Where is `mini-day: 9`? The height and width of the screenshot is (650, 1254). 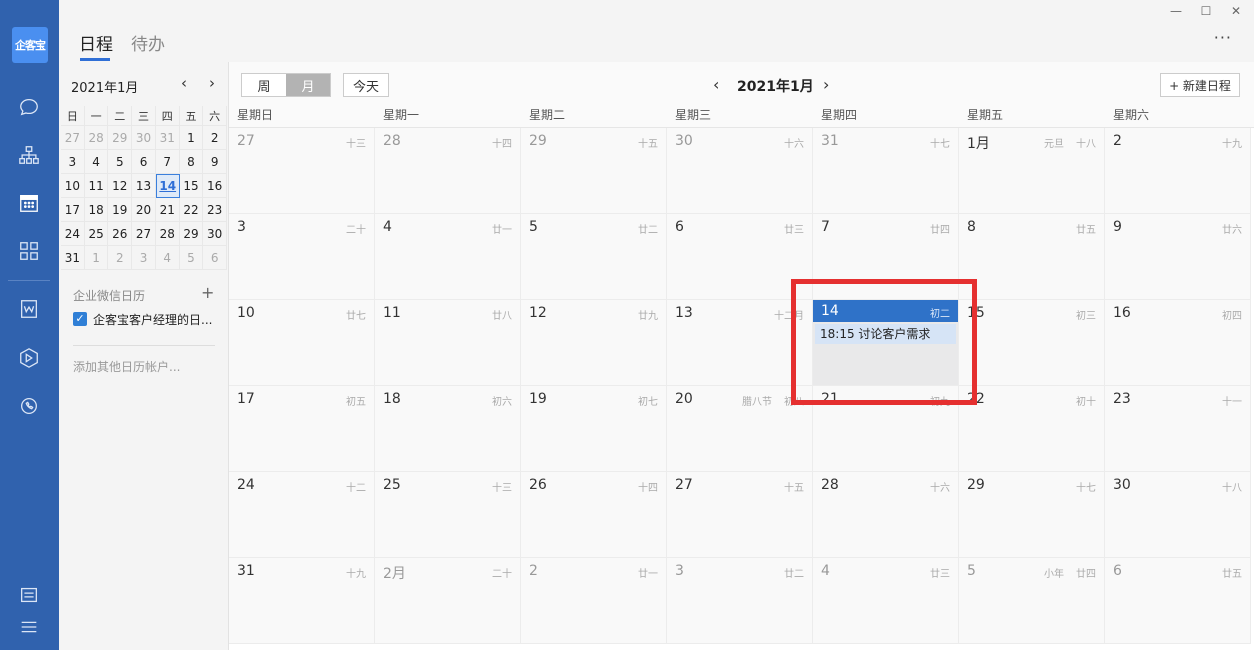 mini-day: 9 is located at coordinates (215, 162).